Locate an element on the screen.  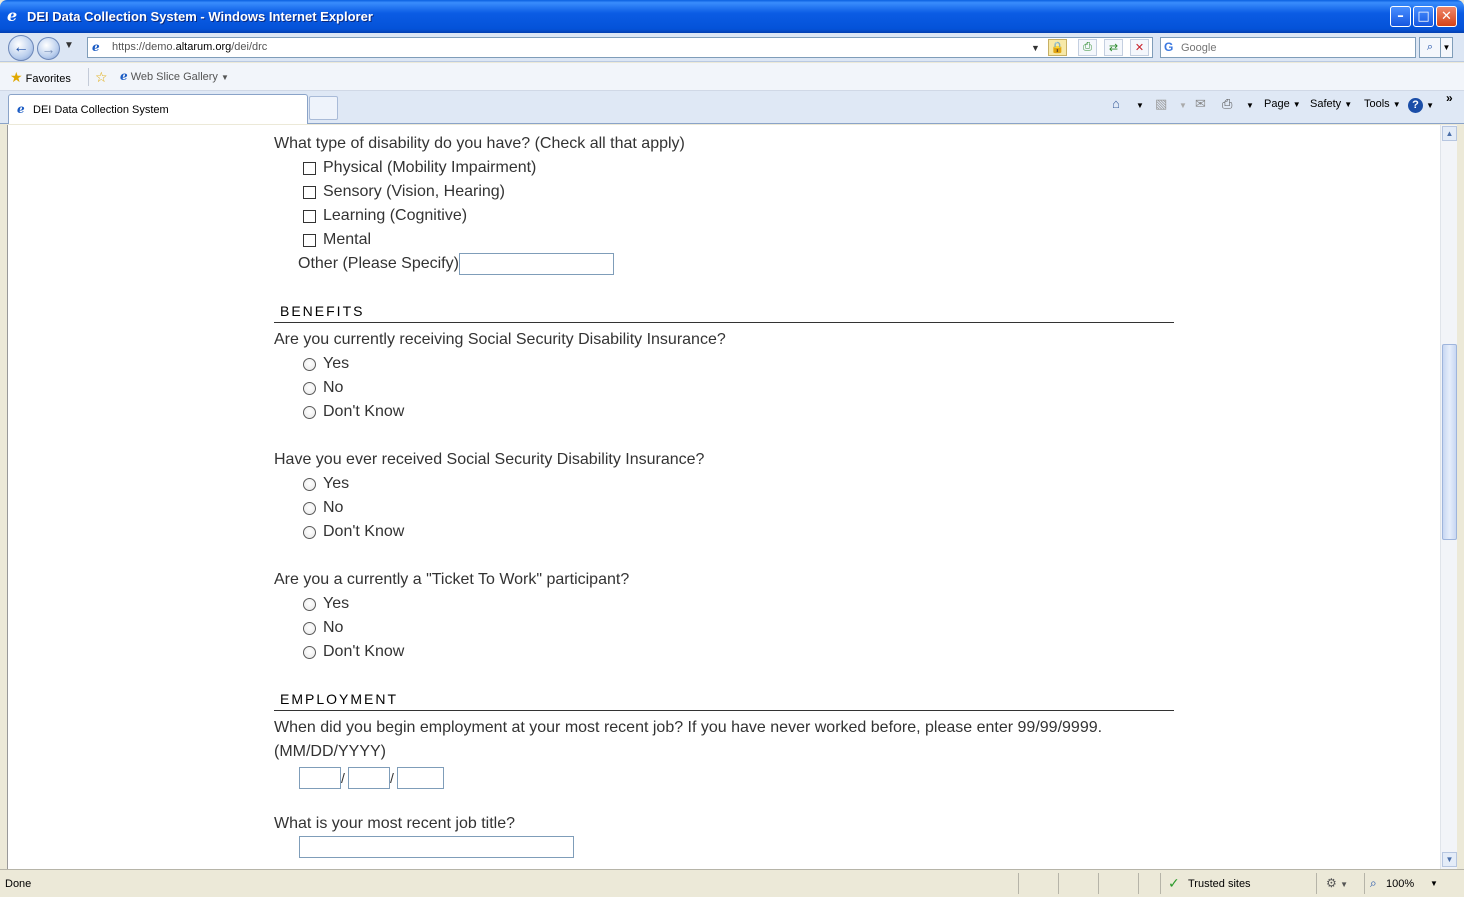
page-icon: e is located at coordinates (96, 47).